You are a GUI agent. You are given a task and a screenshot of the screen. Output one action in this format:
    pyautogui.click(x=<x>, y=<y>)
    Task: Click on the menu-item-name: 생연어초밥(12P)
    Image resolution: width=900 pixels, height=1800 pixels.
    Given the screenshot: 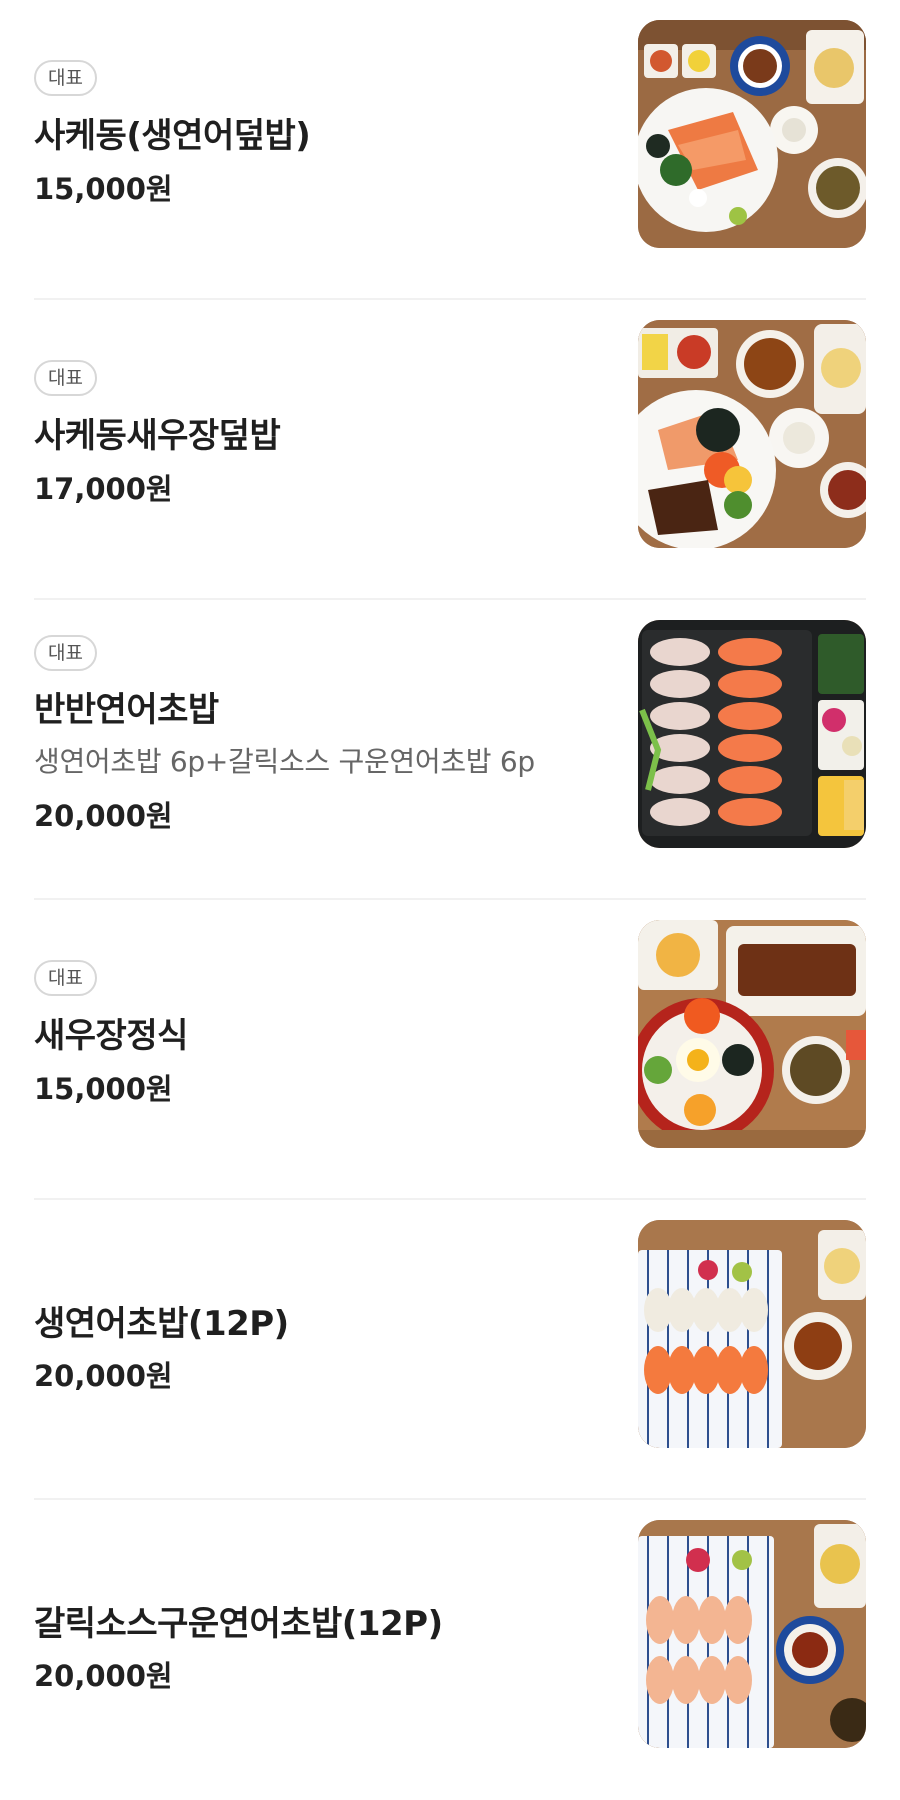 What is the action you would take?
    pyautogui.click(x=161, y=1324)
    